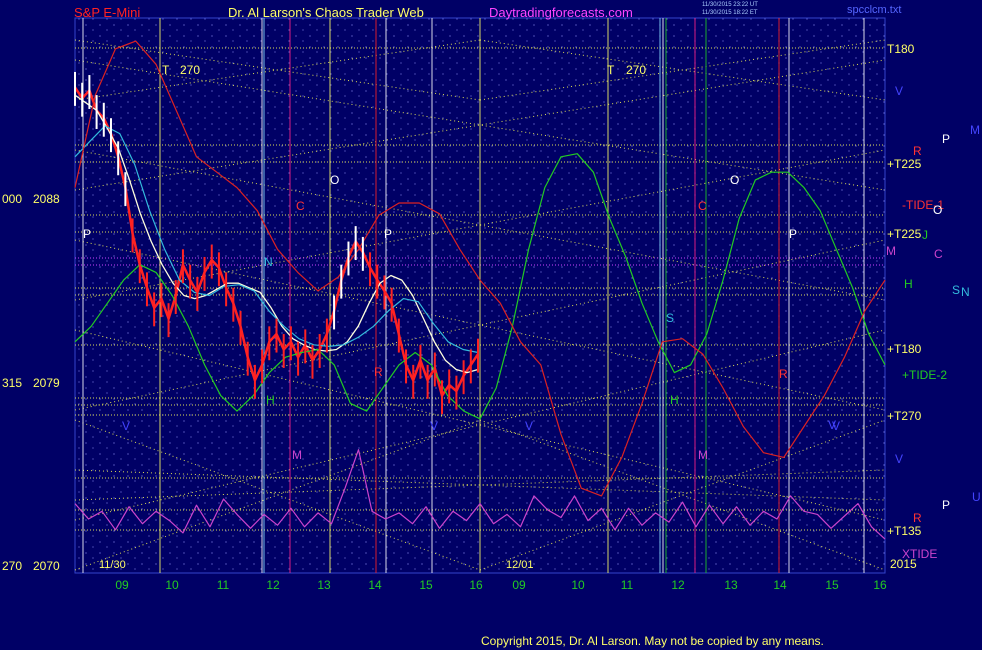 This screenshot has height=650, width=982. Describe the element at coordinates (938, 254) in the screenshot. I see `right-letter-c: C` at that location.